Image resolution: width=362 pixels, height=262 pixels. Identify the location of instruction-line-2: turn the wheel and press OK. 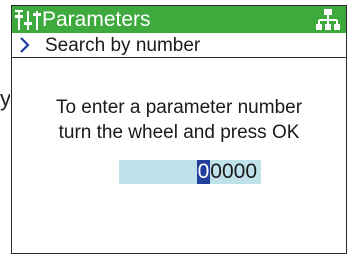
(179, 132).